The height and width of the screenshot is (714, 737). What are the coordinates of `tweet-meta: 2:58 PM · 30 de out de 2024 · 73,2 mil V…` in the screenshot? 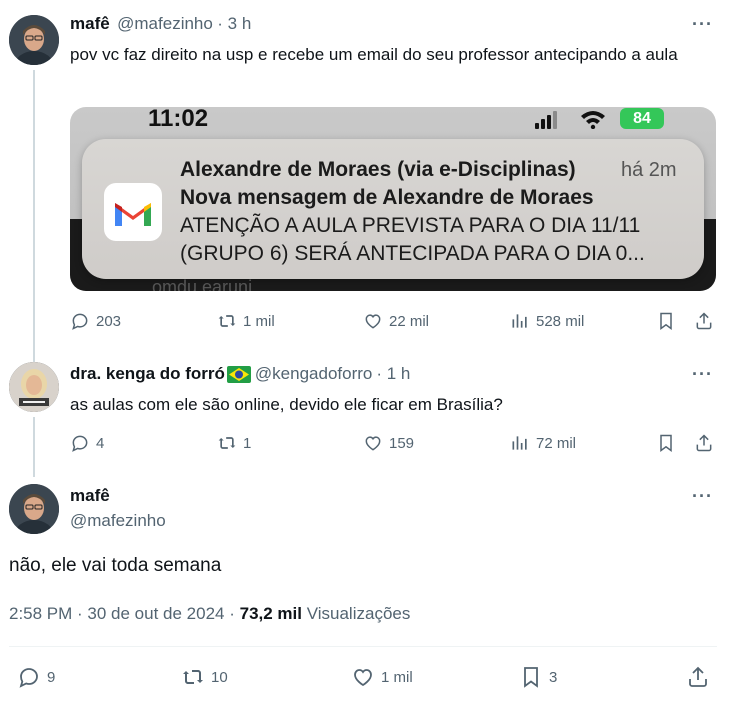 It's located at (209, 614).